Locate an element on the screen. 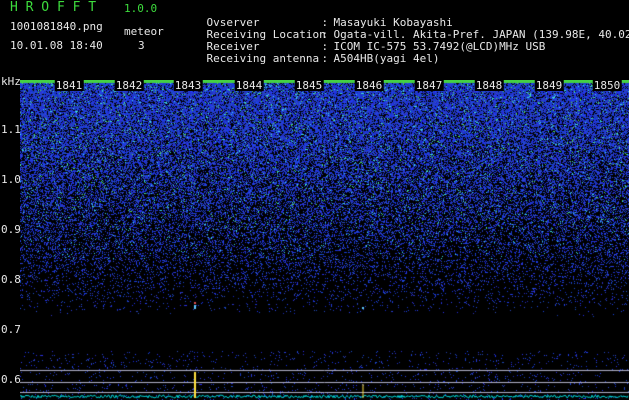 This screenshot has width=629, height=400. datetime: 10.01.08 18:40 is located at coordinates (56, 45).